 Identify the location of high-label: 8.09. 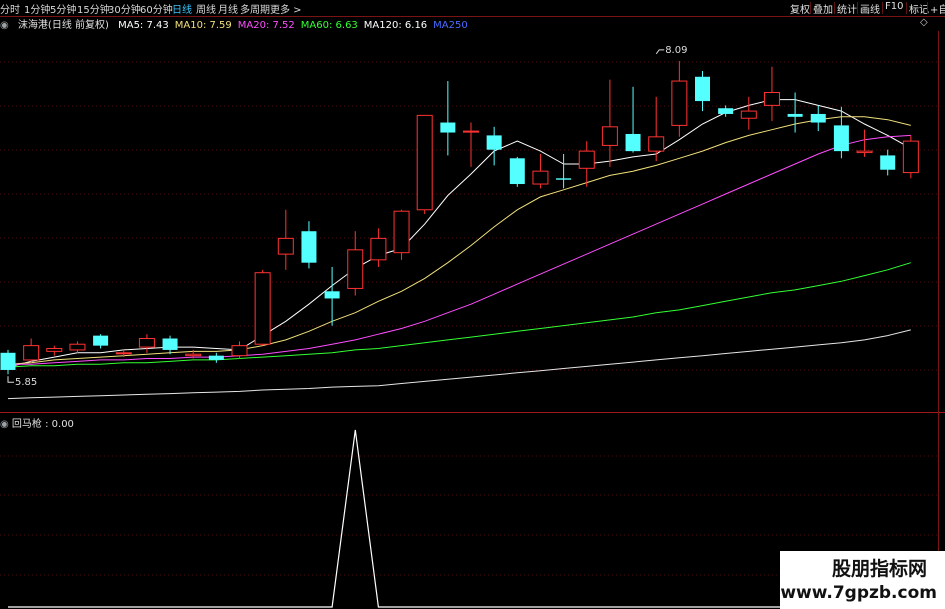
(676, 50).